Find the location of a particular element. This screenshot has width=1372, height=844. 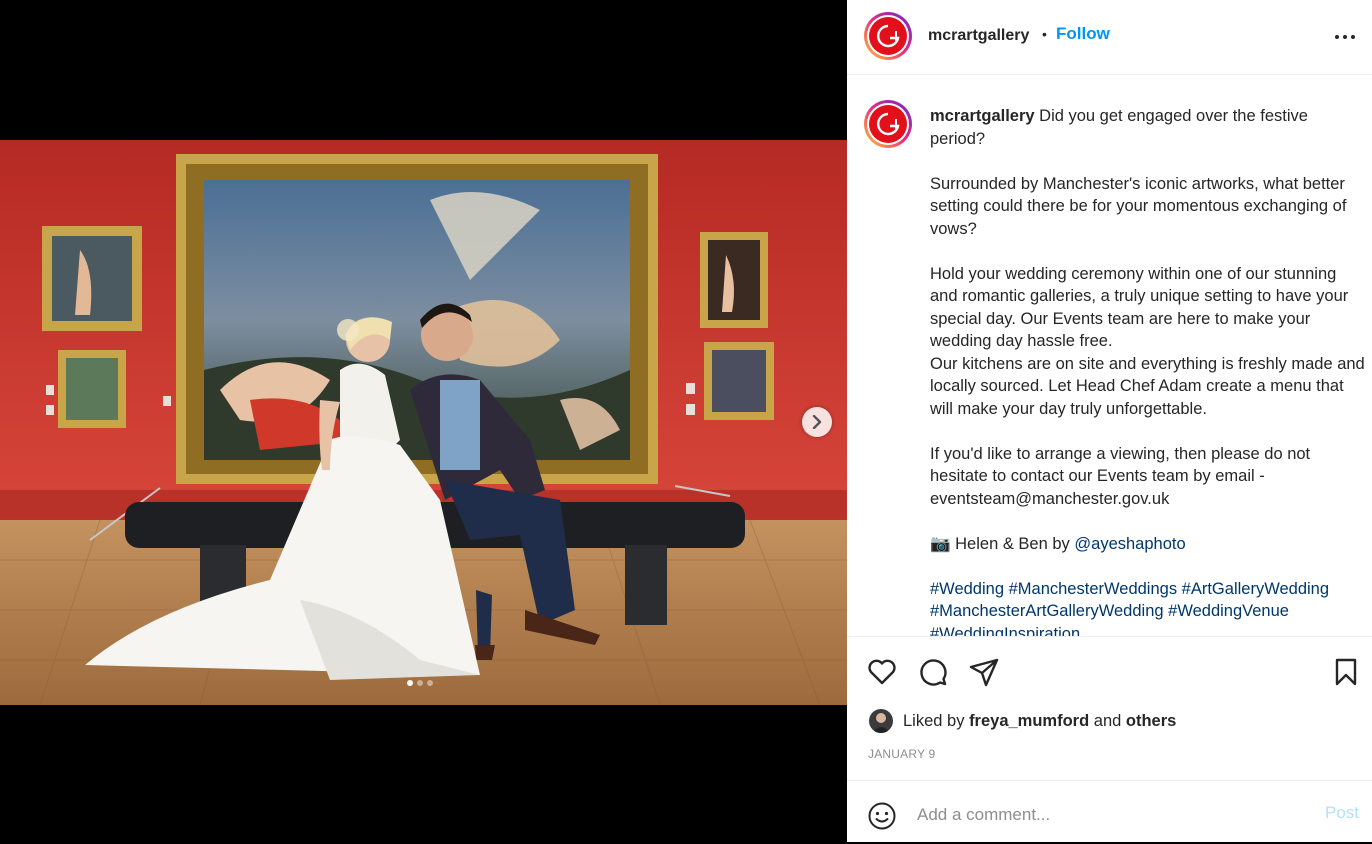

caption-username: mcrartgallery is located at coordinates (982, 116).